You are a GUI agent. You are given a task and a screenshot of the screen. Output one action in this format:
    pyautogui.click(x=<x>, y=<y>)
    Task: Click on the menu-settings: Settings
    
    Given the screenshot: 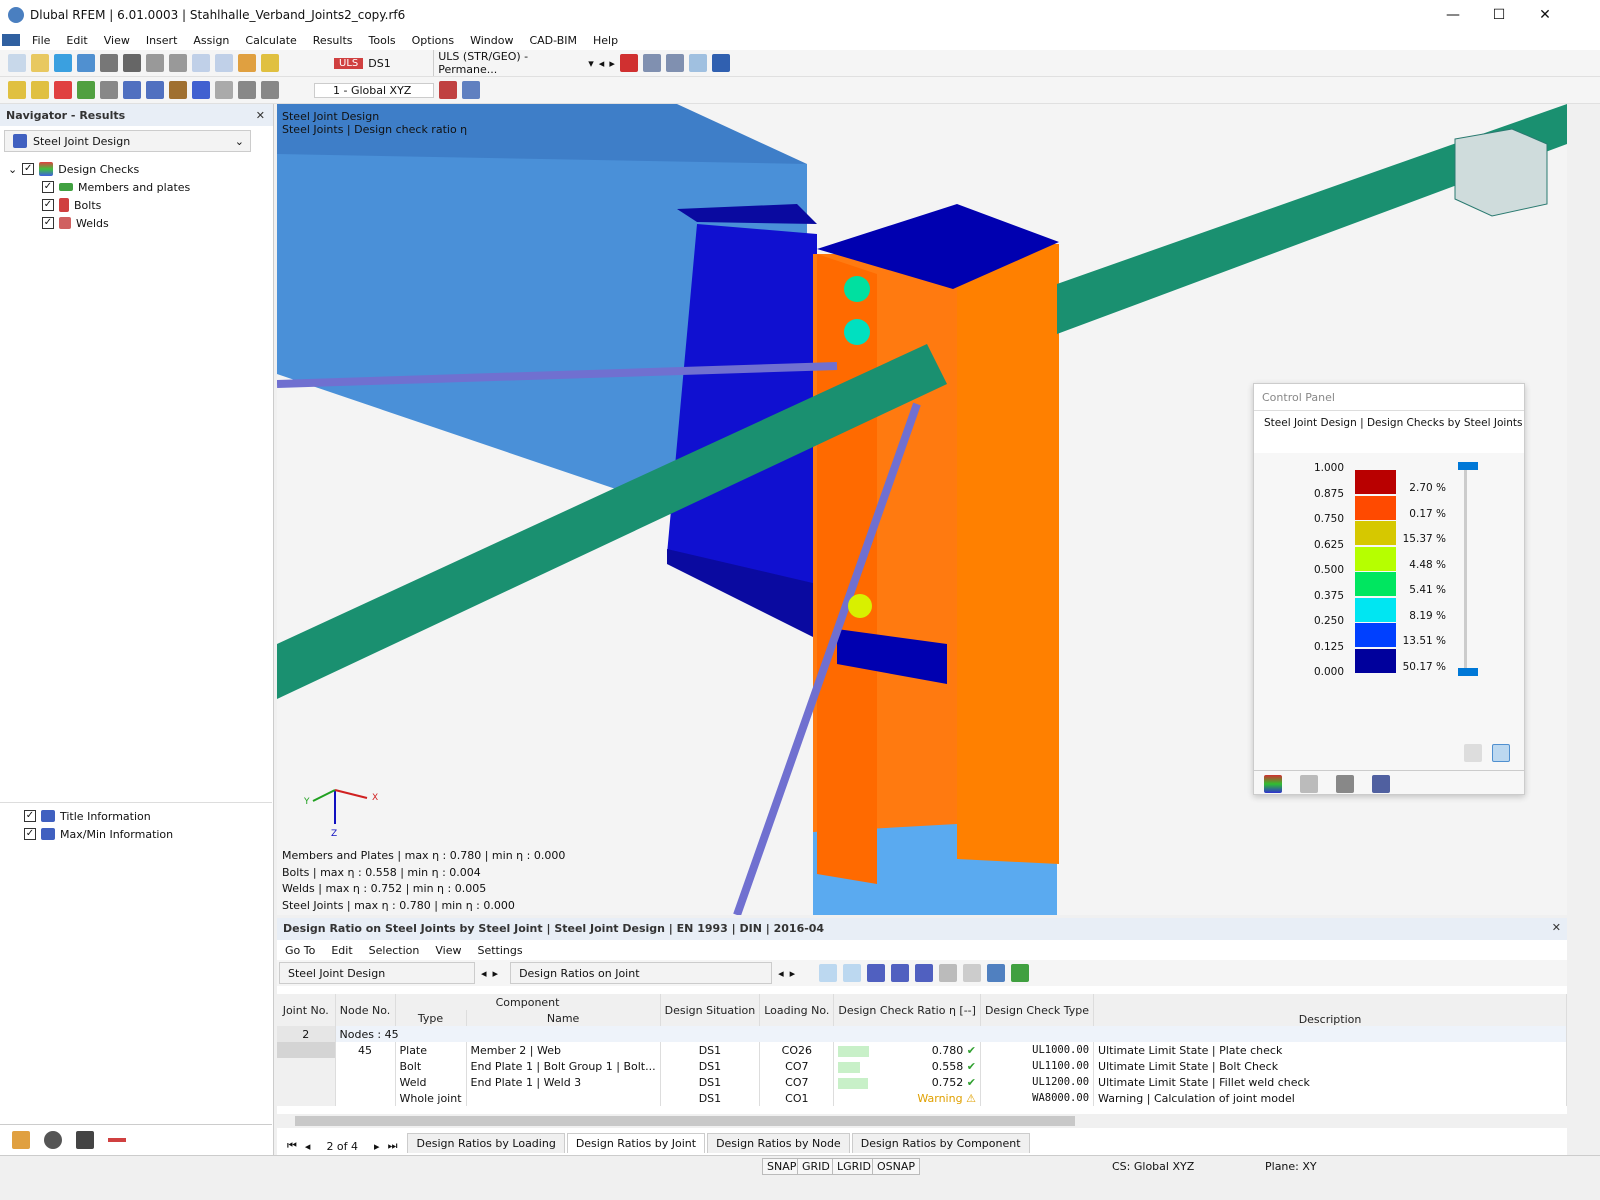 What is the action you would take?
    pyautogui.click(x=499, y=950)
    